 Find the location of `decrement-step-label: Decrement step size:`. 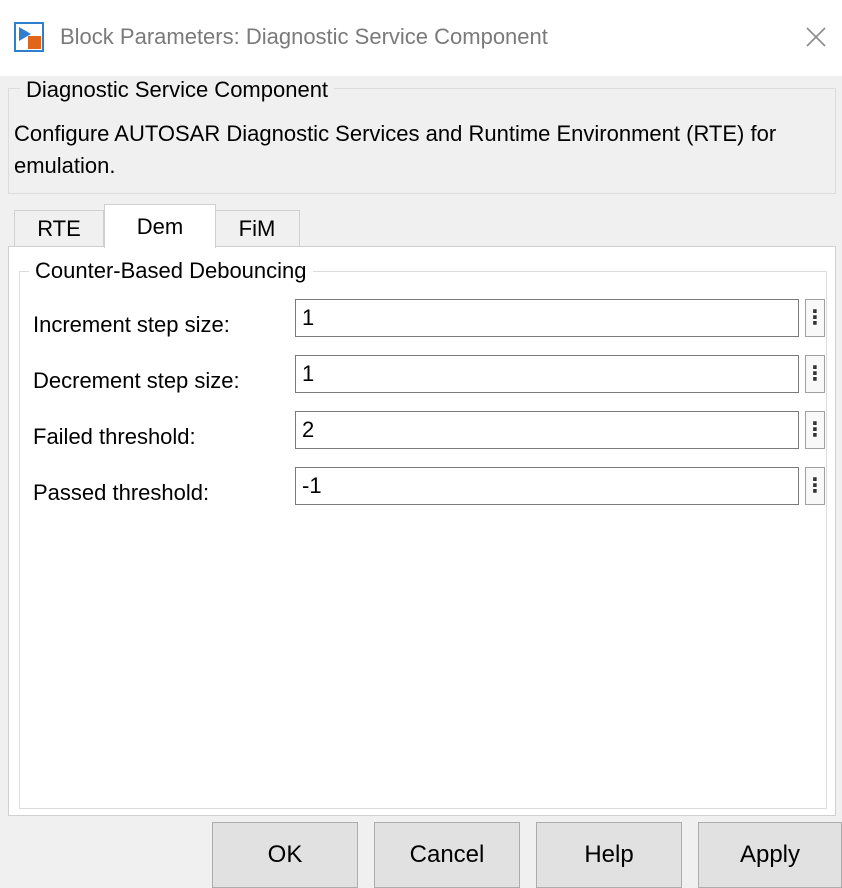

decrement-step-label: Decrement step size: is located at coordinates (136, 380).